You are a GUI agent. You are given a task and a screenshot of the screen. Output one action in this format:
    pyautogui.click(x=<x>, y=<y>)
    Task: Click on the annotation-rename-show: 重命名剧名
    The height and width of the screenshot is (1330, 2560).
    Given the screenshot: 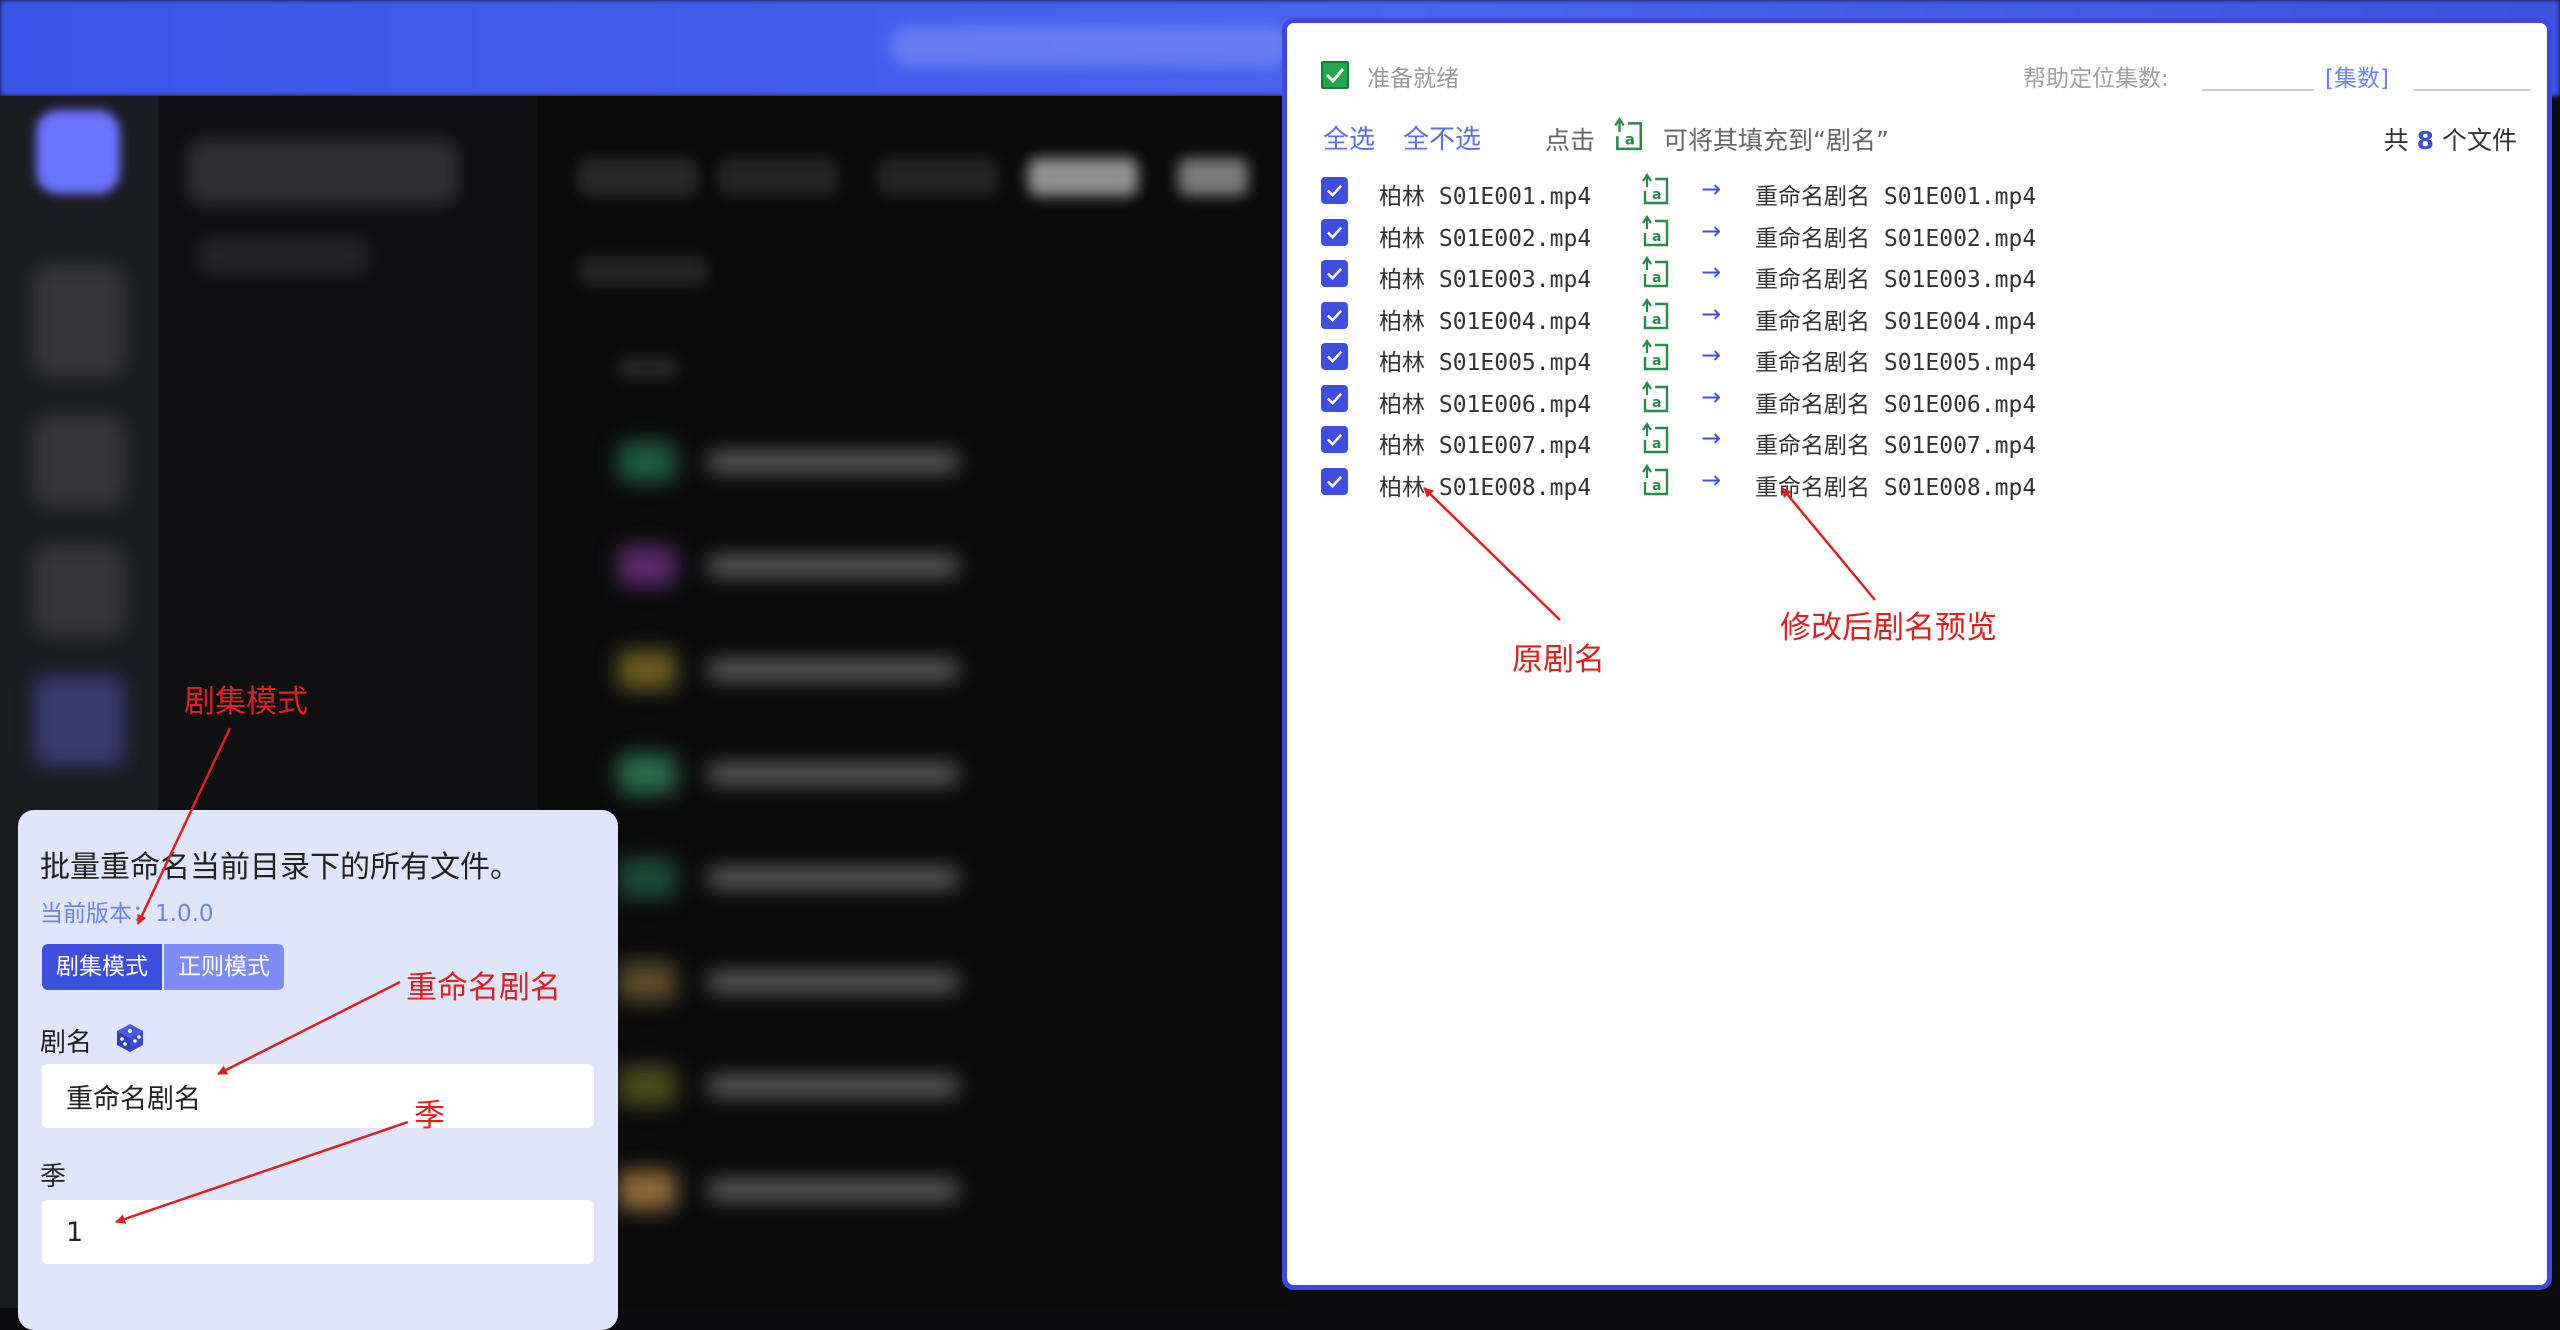 What is the action you would take?
    pyautogui.click(x=483, y=988)
    